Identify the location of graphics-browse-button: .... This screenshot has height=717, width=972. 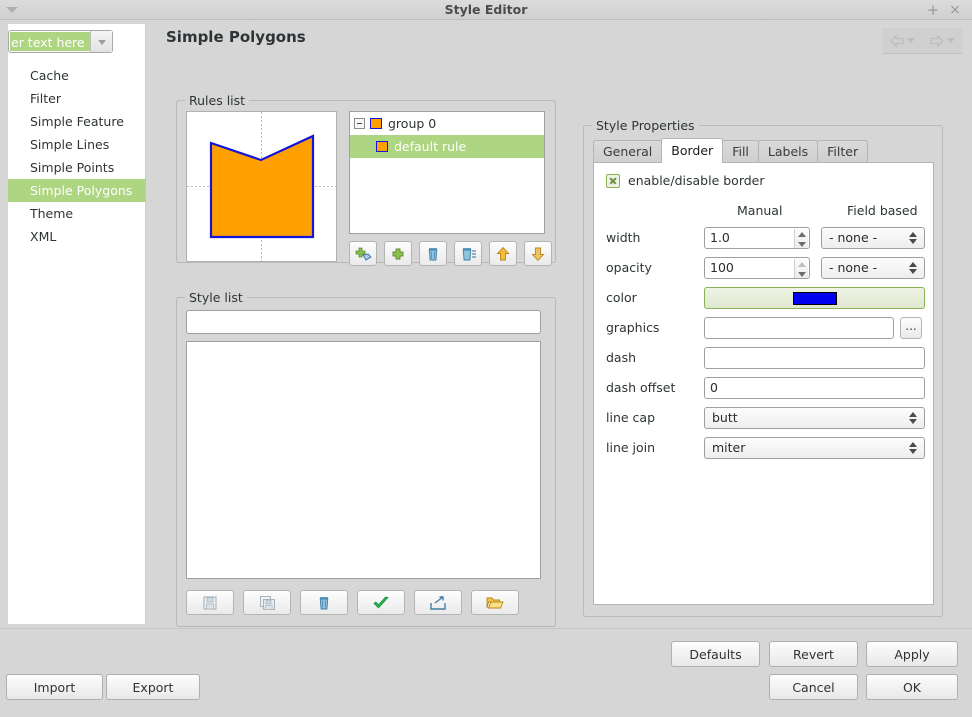
(911, 328).